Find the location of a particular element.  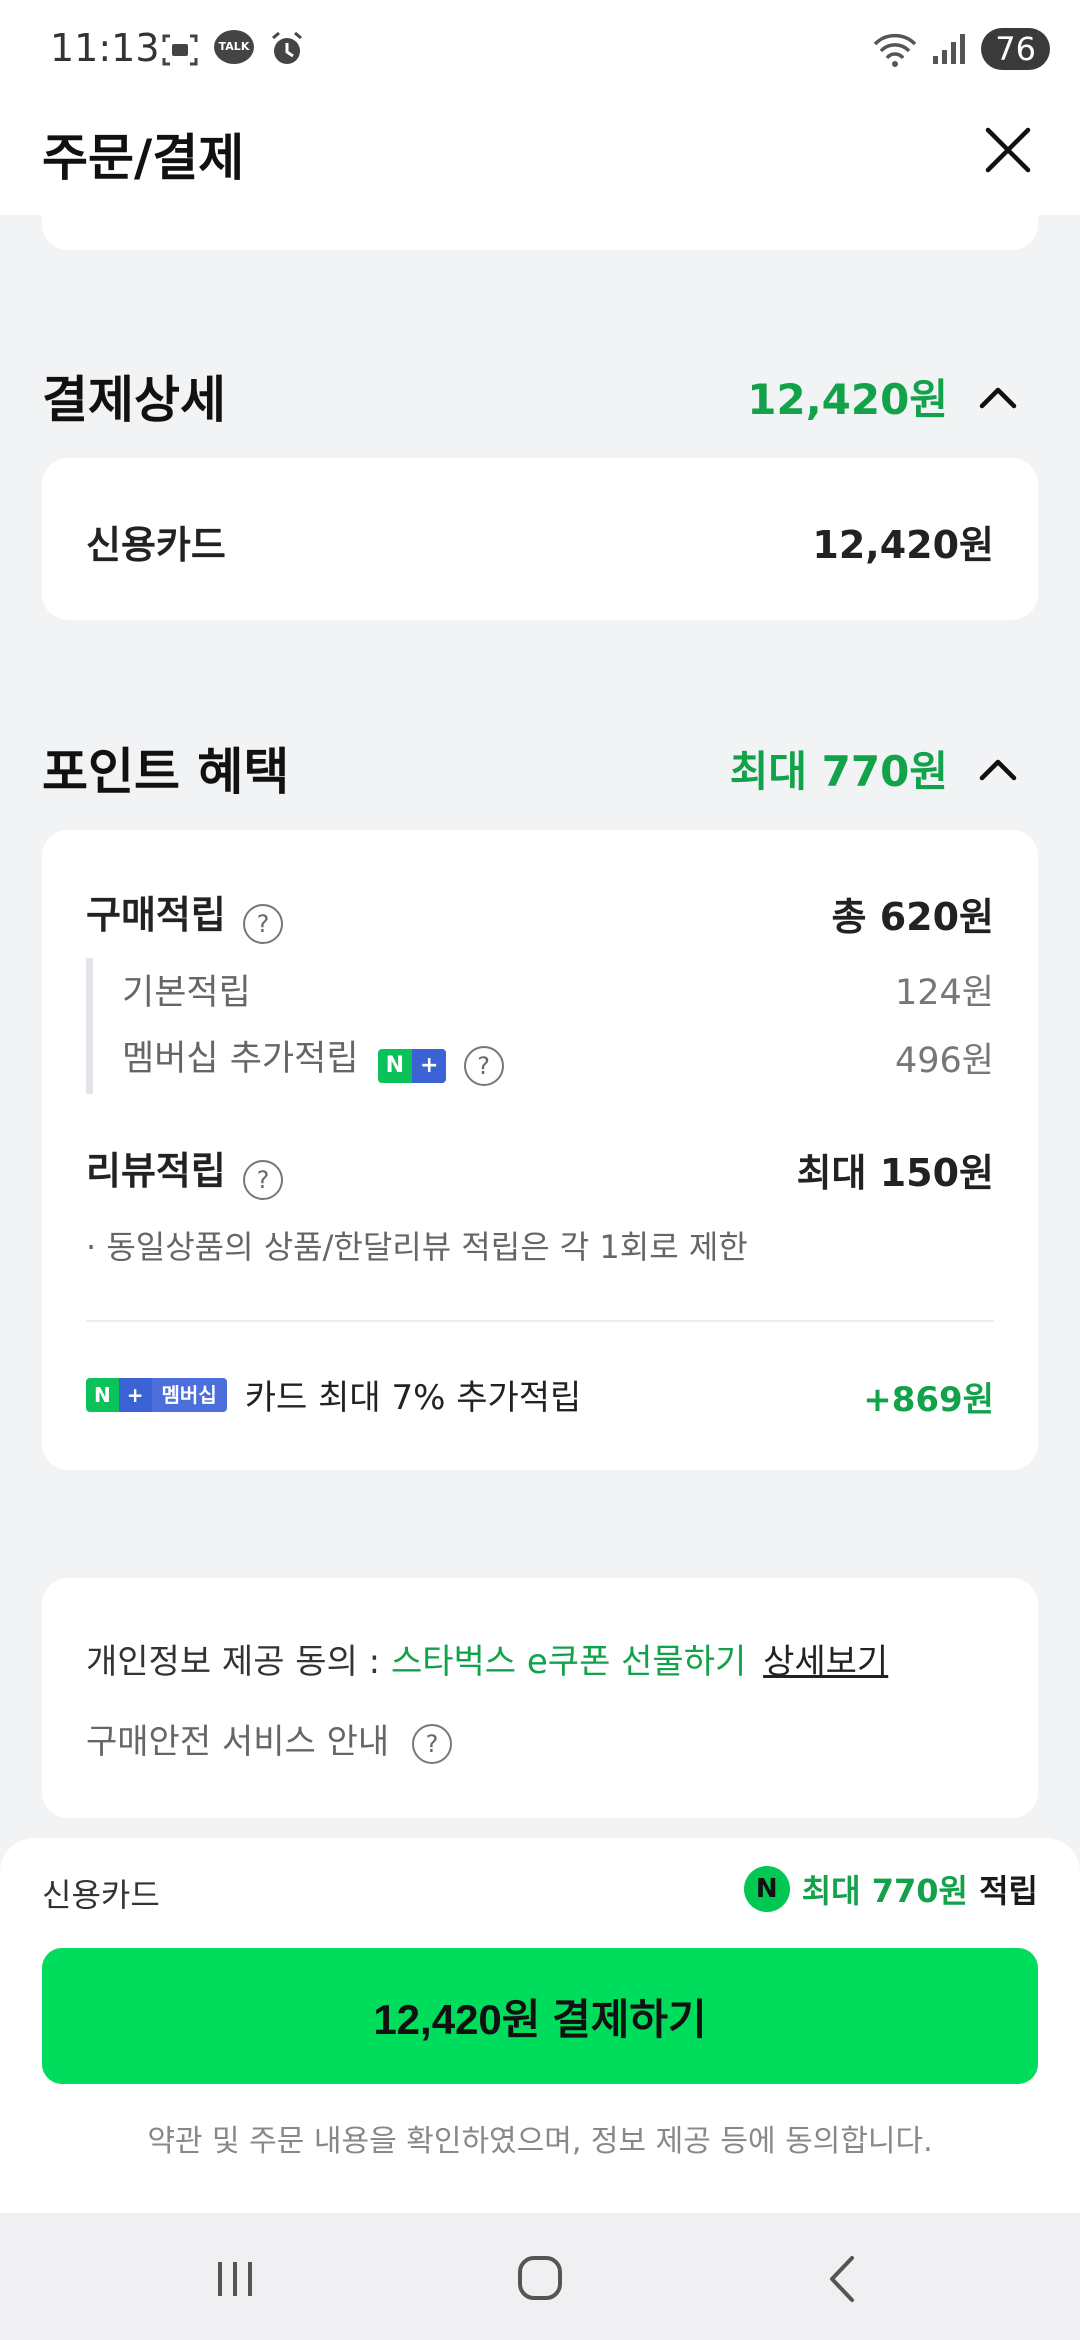

nplus-badge: N + is located at coordinates (412, 1065).